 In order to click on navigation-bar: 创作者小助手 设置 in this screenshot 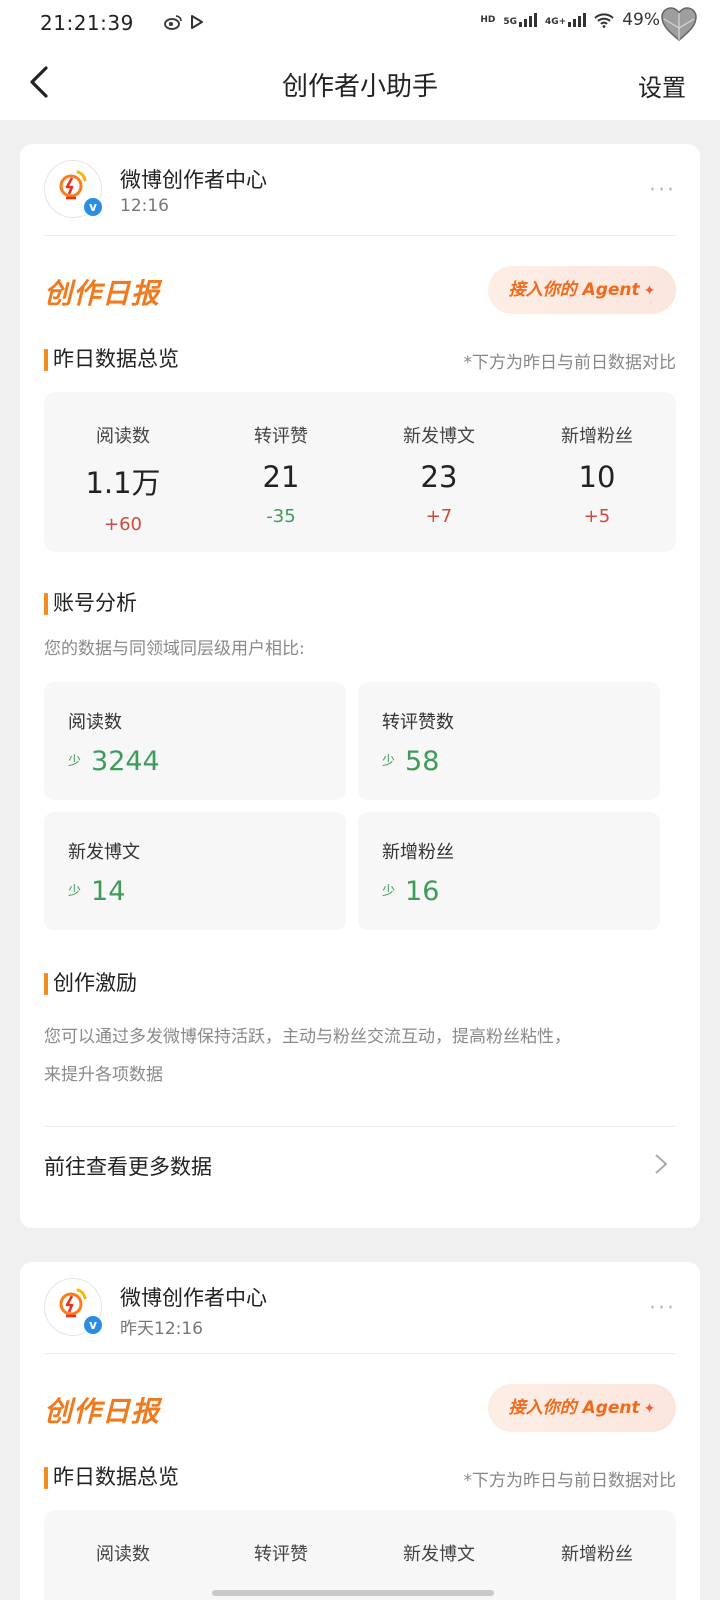, I will do `click(360, 84)`.